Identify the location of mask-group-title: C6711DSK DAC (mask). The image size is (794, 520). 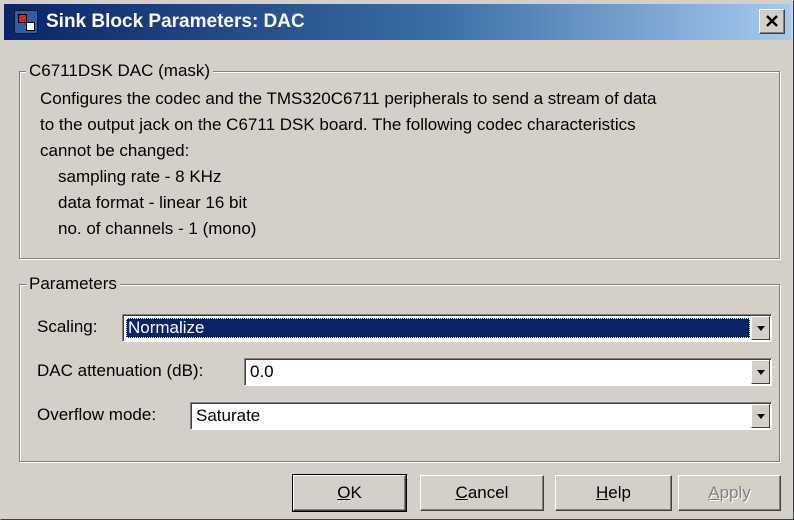
(120, 71).